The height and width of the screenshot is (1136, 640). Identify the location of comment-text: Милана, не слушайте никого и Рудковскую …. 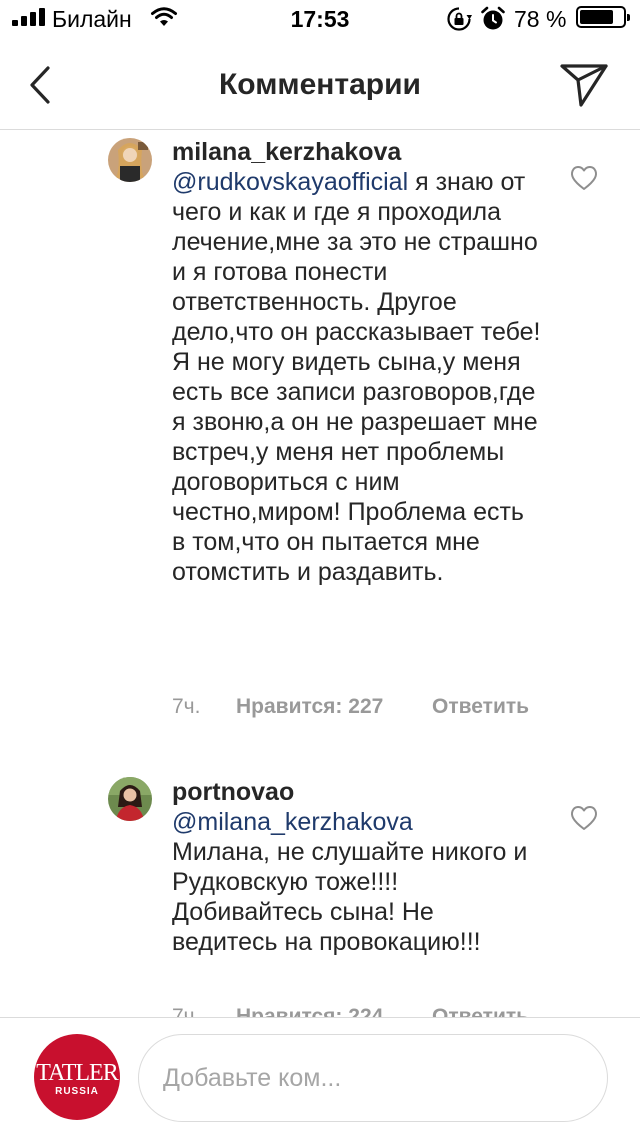
(350, 897).